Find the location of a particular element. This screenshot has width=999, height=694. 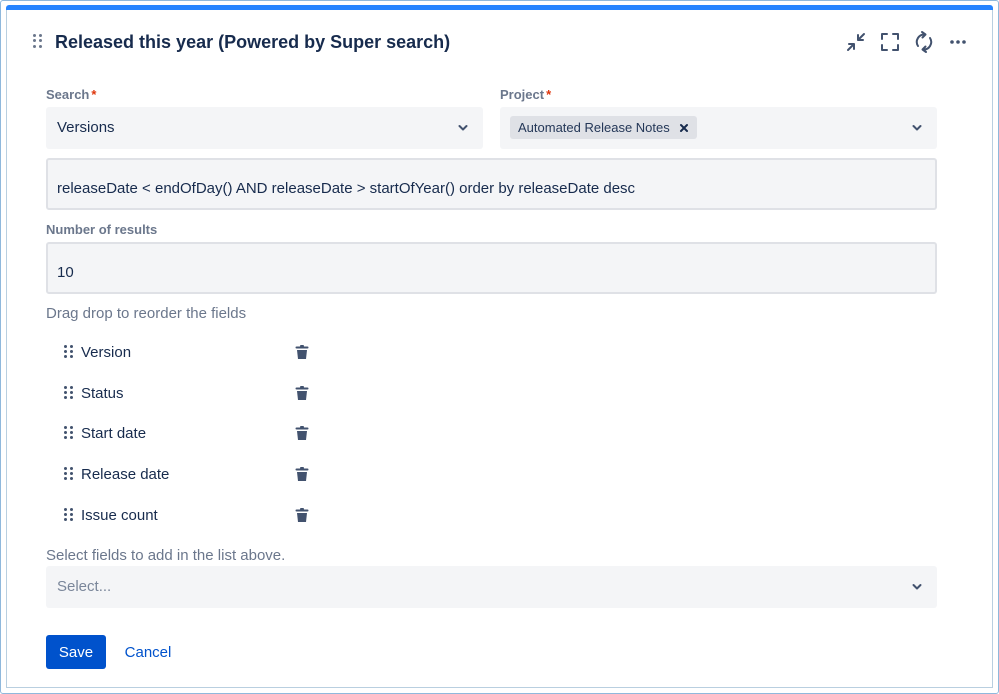

fields-hint: Drag drop to reorder the fields is located at coordinates (146, 313).